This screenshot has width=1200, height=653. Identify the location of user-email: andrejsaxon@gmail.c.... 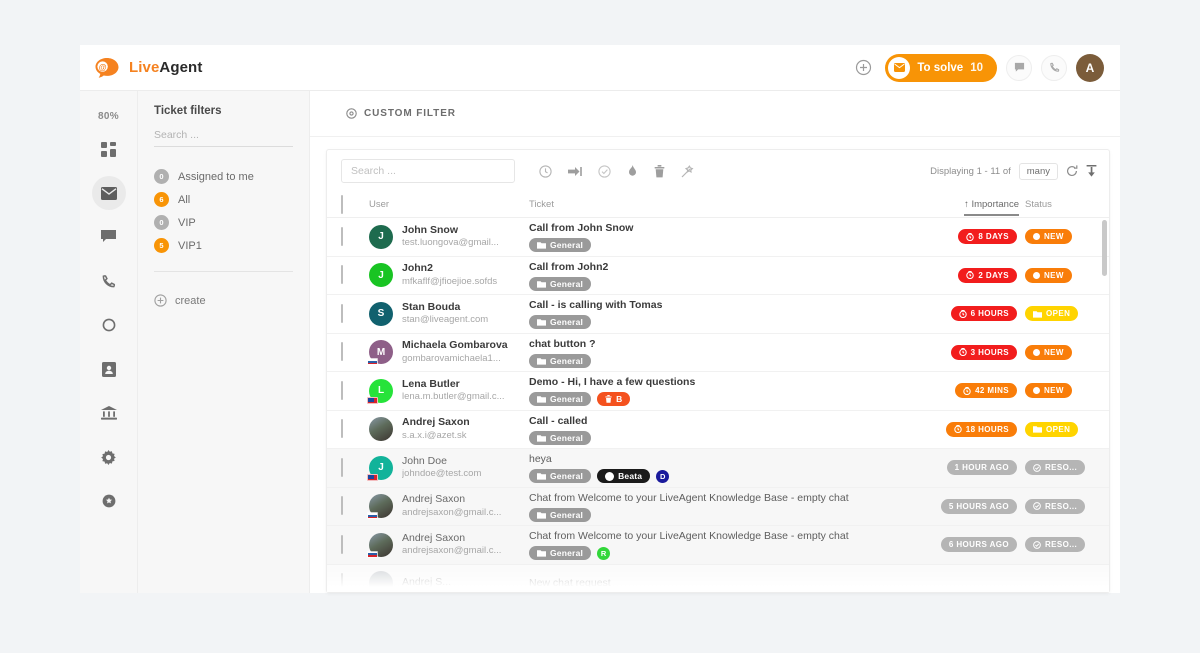
(452, 551).